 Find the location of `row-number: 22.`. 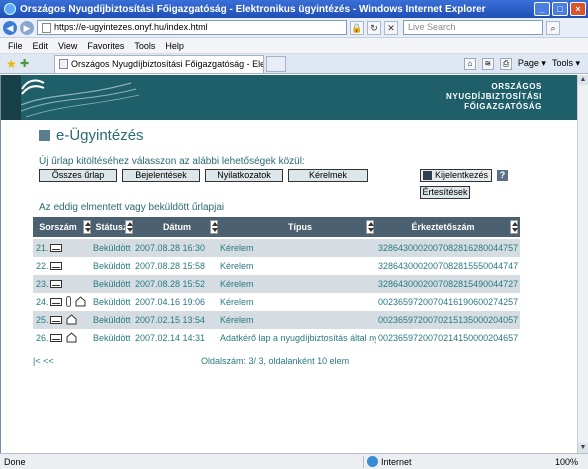

row-number: 22. is located at coordinates (42, 266).